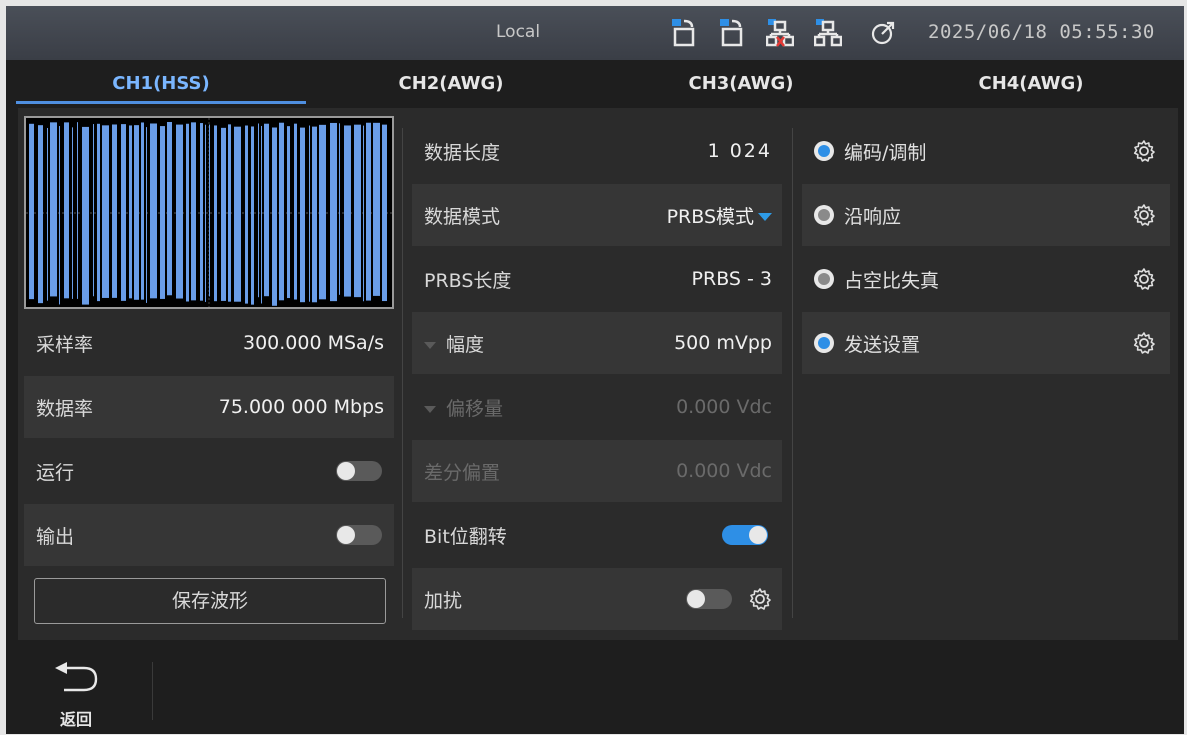 The width and height of the screenshot is (1187, 735). What do you see at coordinates (462, 216) in the screenshot?
I see `data-mode-label: 数据模式` at bounding box center [462, 216].